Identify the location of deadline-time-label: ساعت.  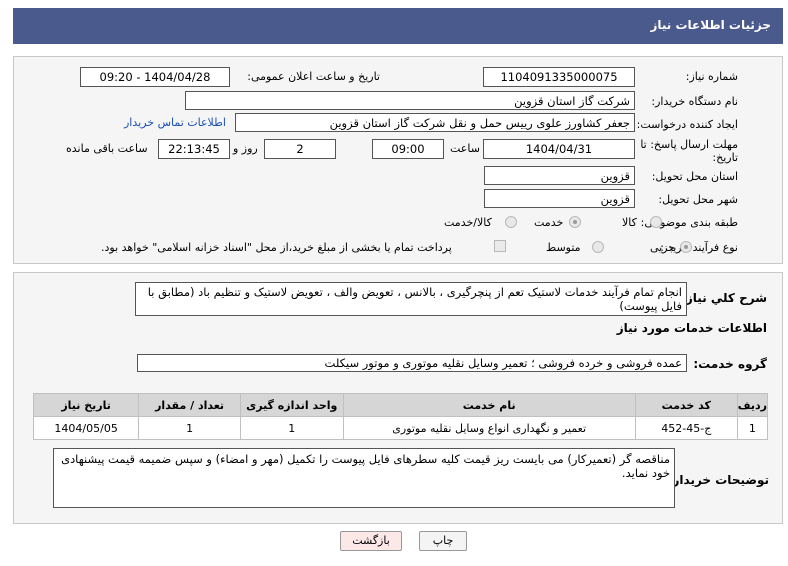
(465, 148).